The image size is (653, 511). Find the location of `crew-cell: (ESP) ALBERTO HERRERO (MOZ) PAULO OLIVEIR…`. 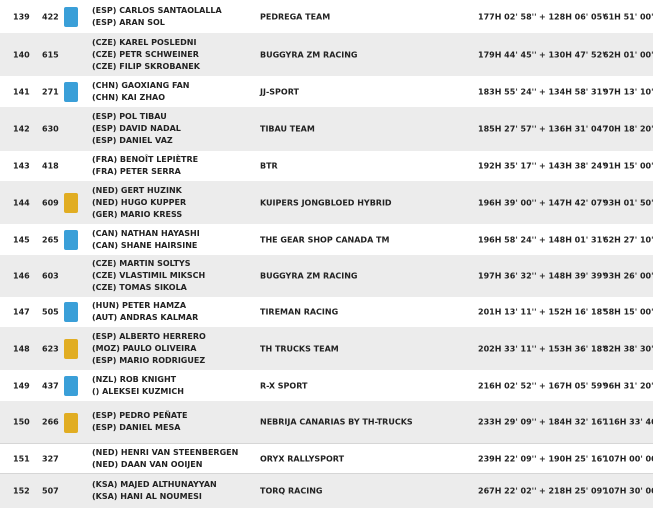

crew-cell: (ESP) ALBERTO HERRERO (MOZ) PAULO OLIVEIR… is located at coordinates (149, 349).